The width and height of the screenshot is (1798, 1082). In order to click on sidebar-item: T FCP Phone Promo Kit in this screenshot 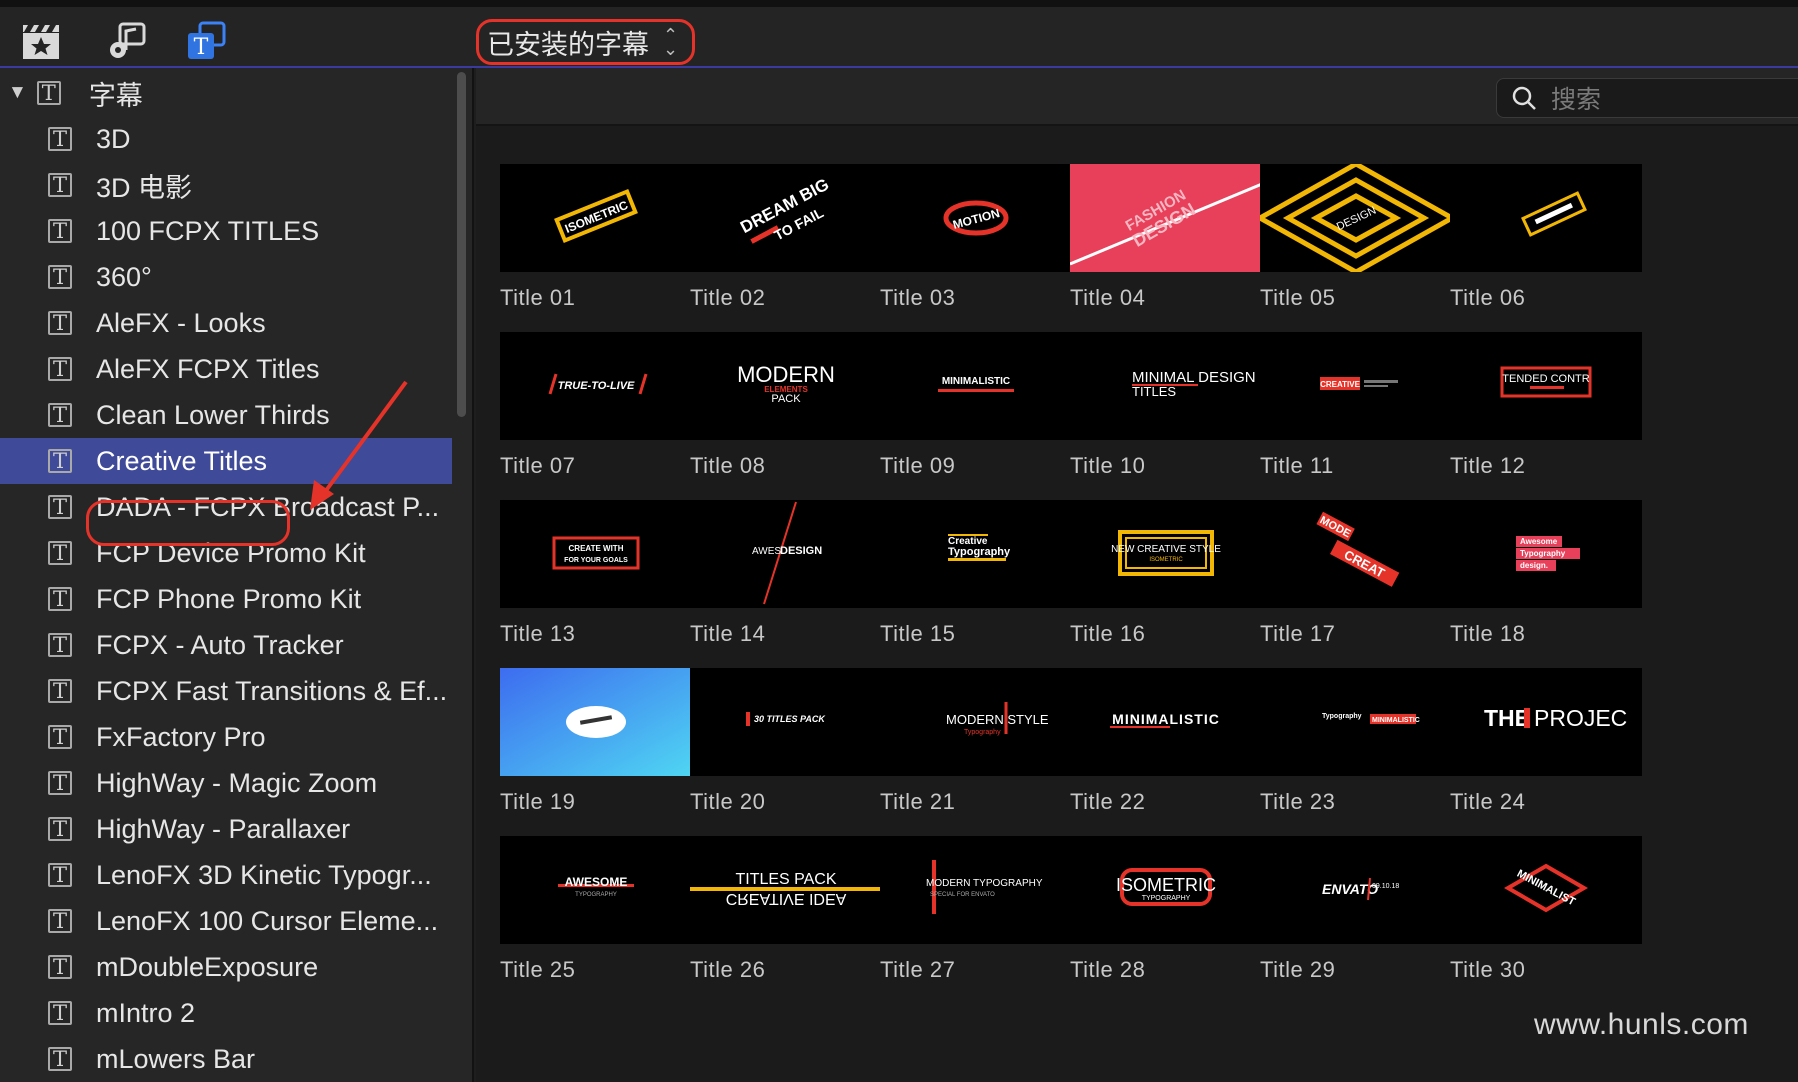, I will do `click(226, 599)`.